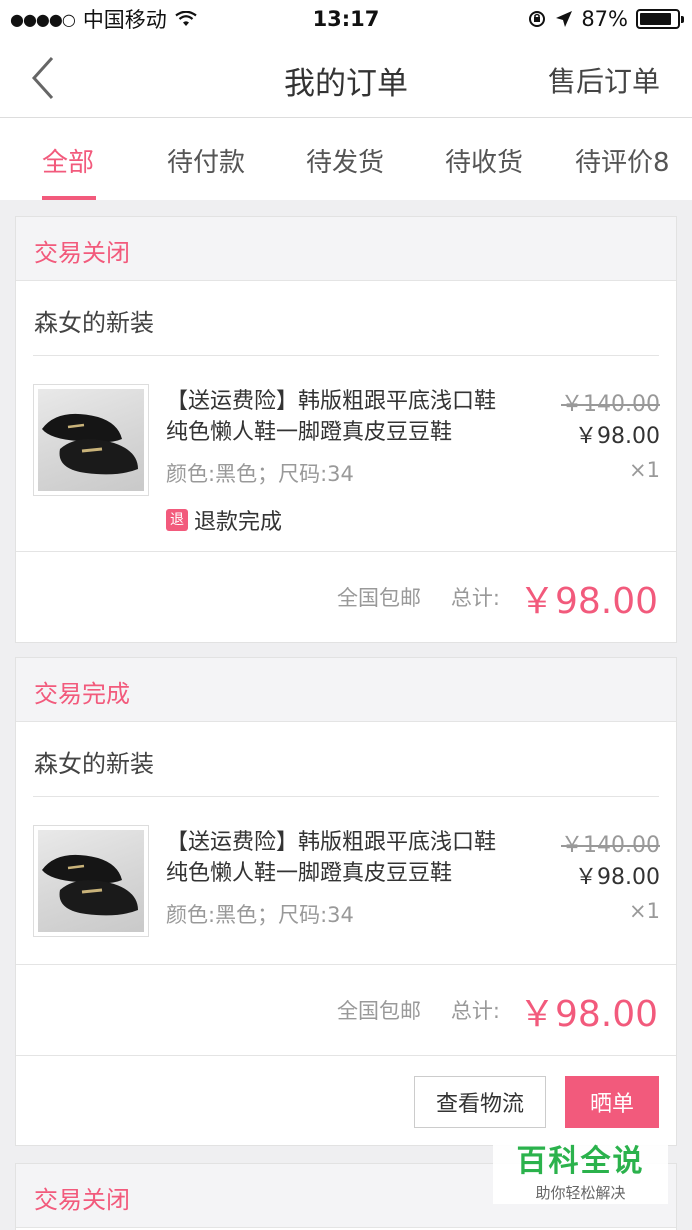 The width and height of the screenshot is (692, 1230). I want to click on location-arrow-icon, so click(564, 19).